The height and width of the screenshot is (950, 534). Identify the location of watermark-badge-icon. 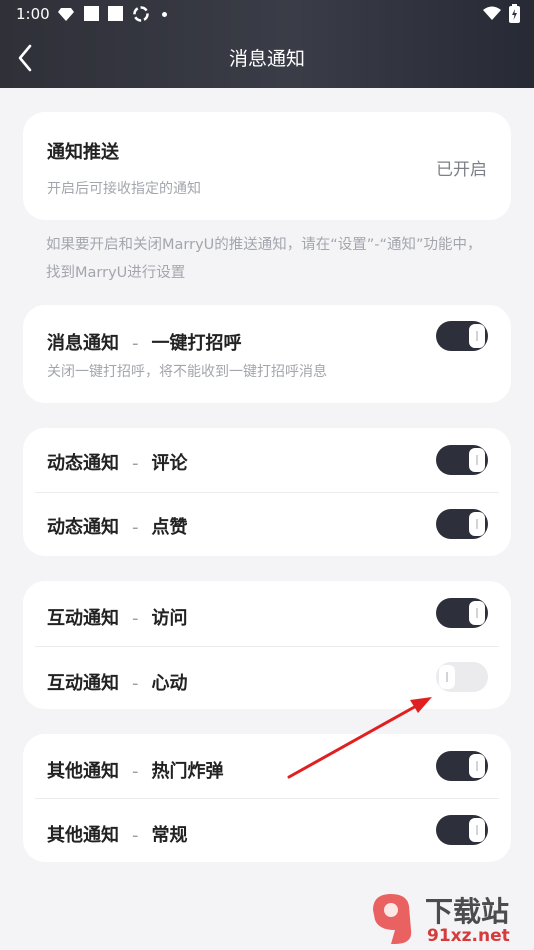
(392, 919).